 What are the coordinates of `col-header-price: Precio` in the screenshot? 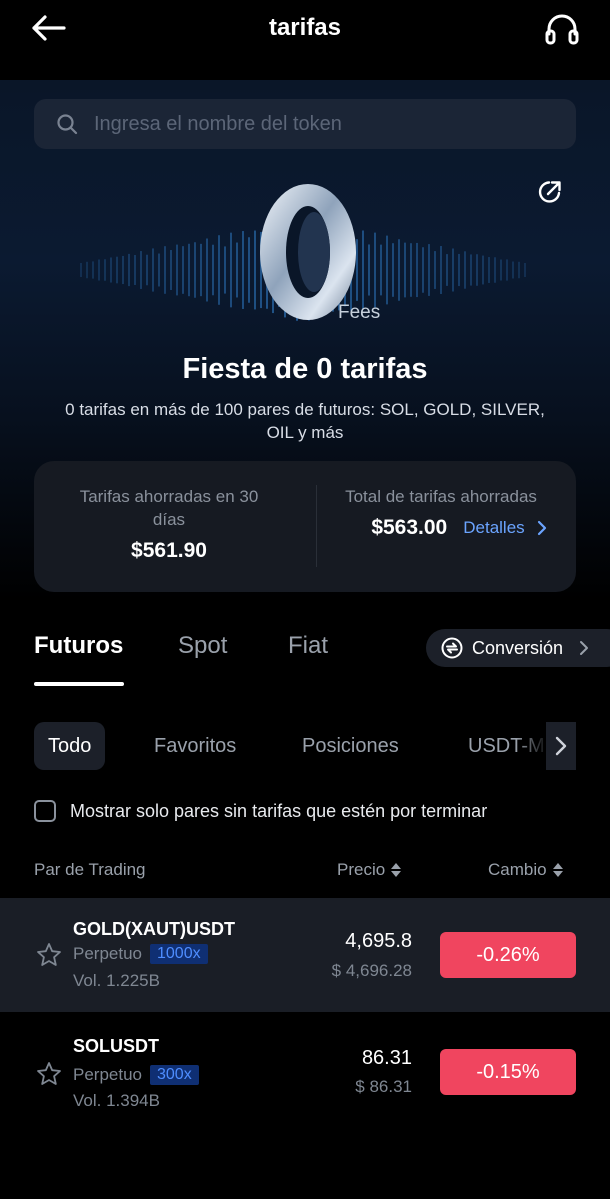 It's located at (369, 870).